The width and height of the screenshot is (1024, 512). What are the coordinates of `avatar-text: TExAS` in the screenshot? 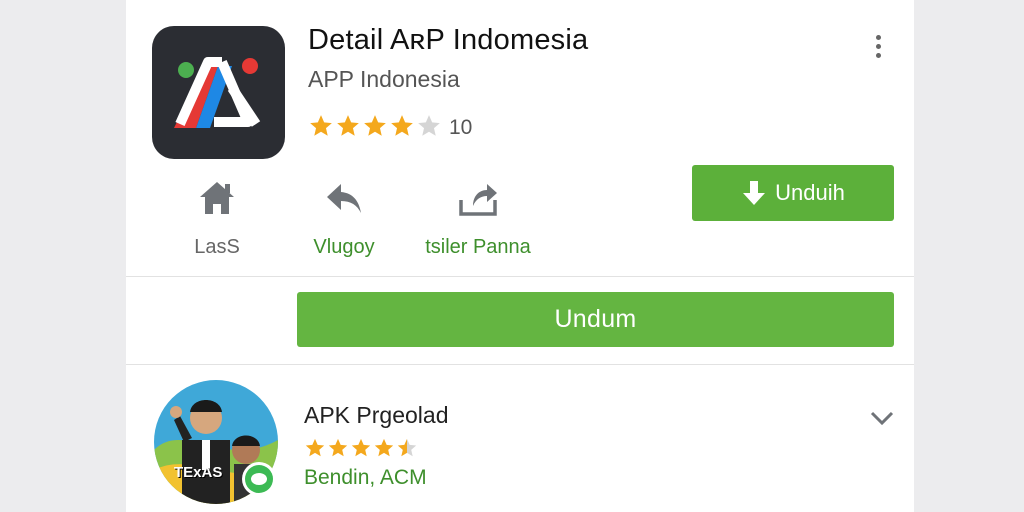 It's located at (198, 472).